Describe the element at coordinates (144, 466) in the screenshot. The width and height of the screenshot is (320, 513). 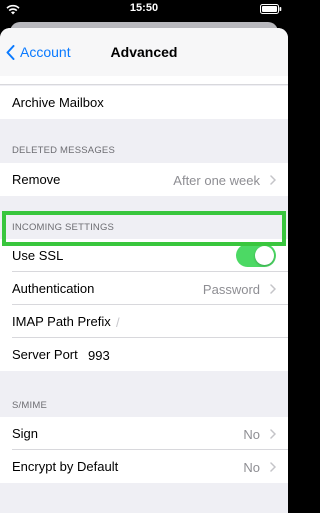
I see `encrypt-by-default-row: Encrypt by Default No` at that location.